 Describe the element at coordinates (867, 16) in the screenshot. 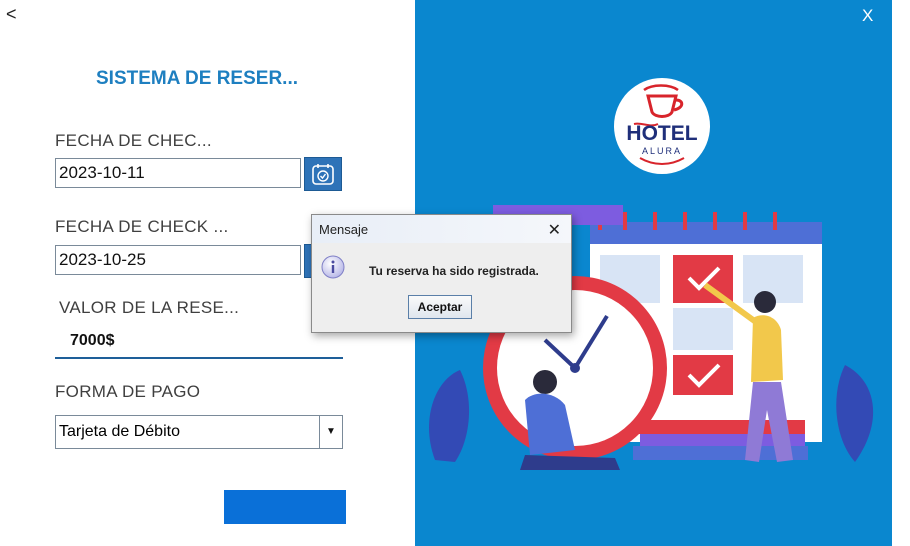

I see `close-window-button: X` at that location.